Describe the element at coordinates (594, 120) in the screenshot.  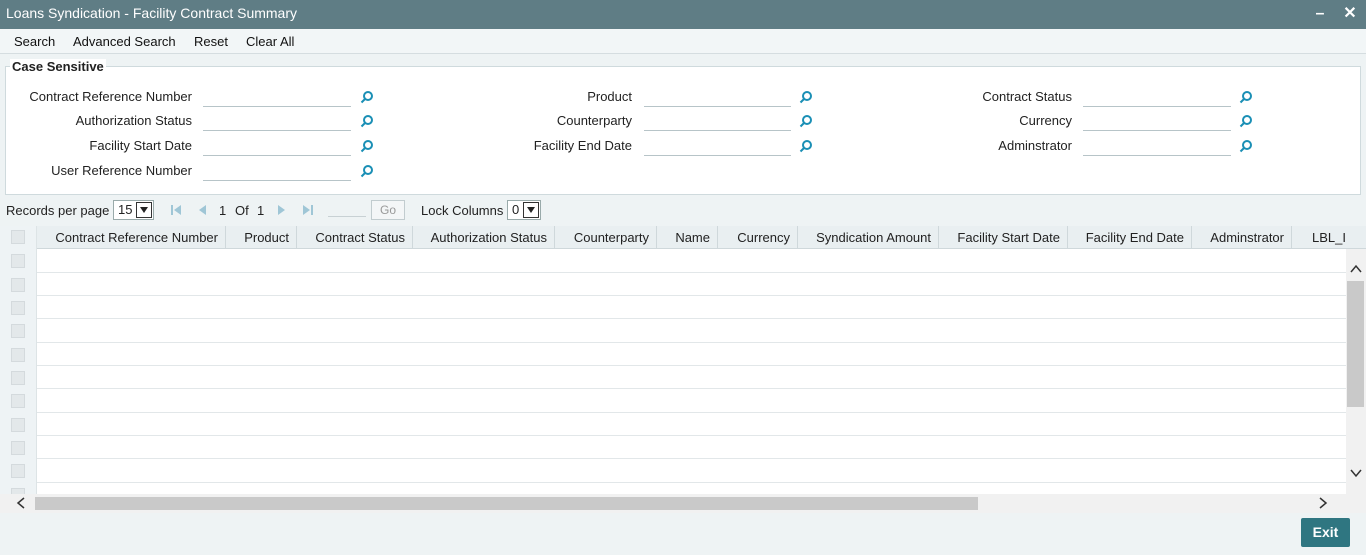
I see `counterparty-label: Counterparty` at that location.